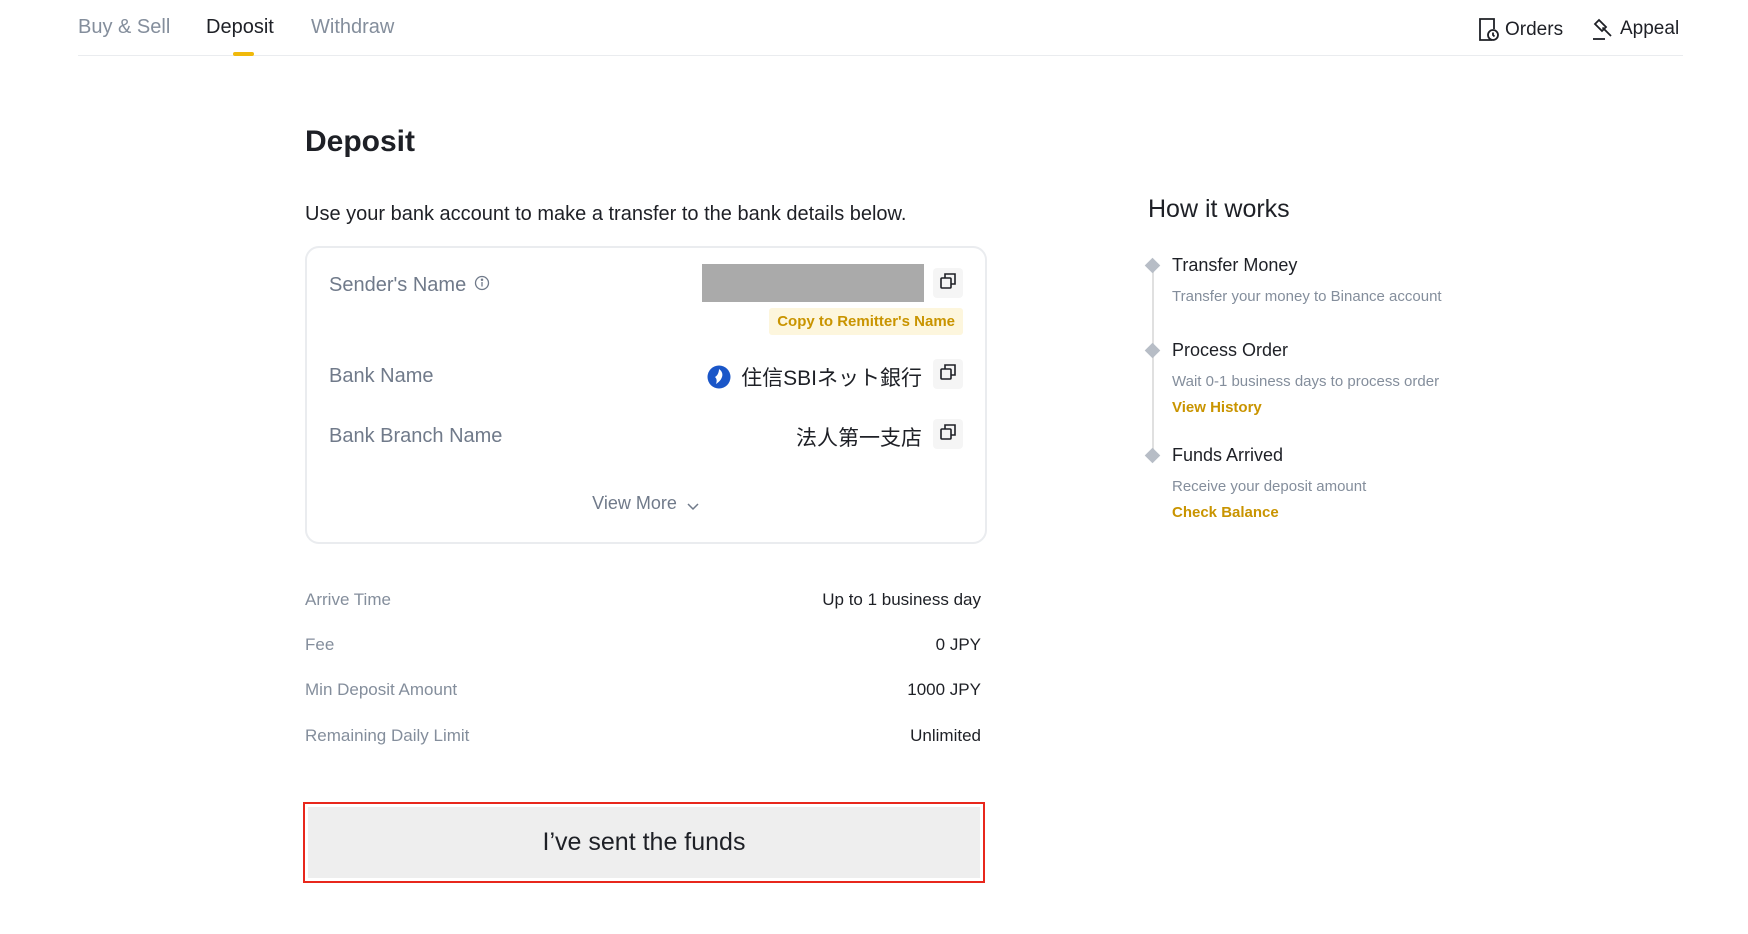  I want to click on info-label: Remaining Daily Limit, so click(387, 735).